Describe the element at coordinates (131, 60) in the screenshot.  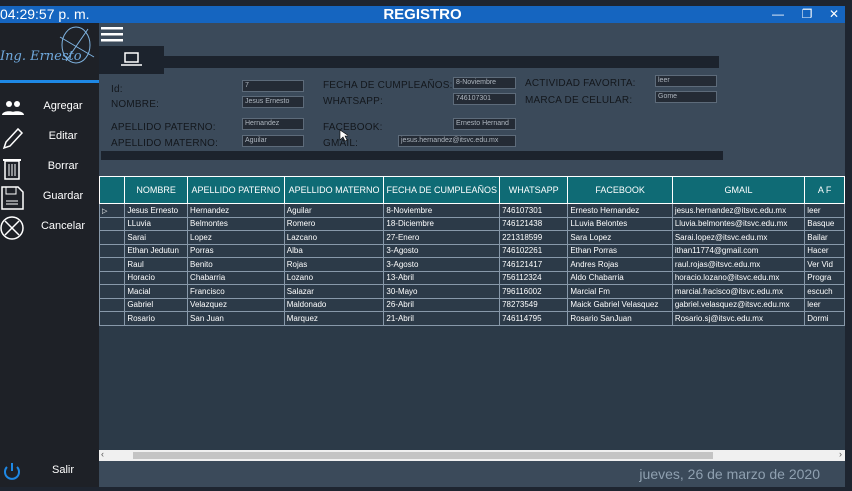
I see `form-tab` at that location.